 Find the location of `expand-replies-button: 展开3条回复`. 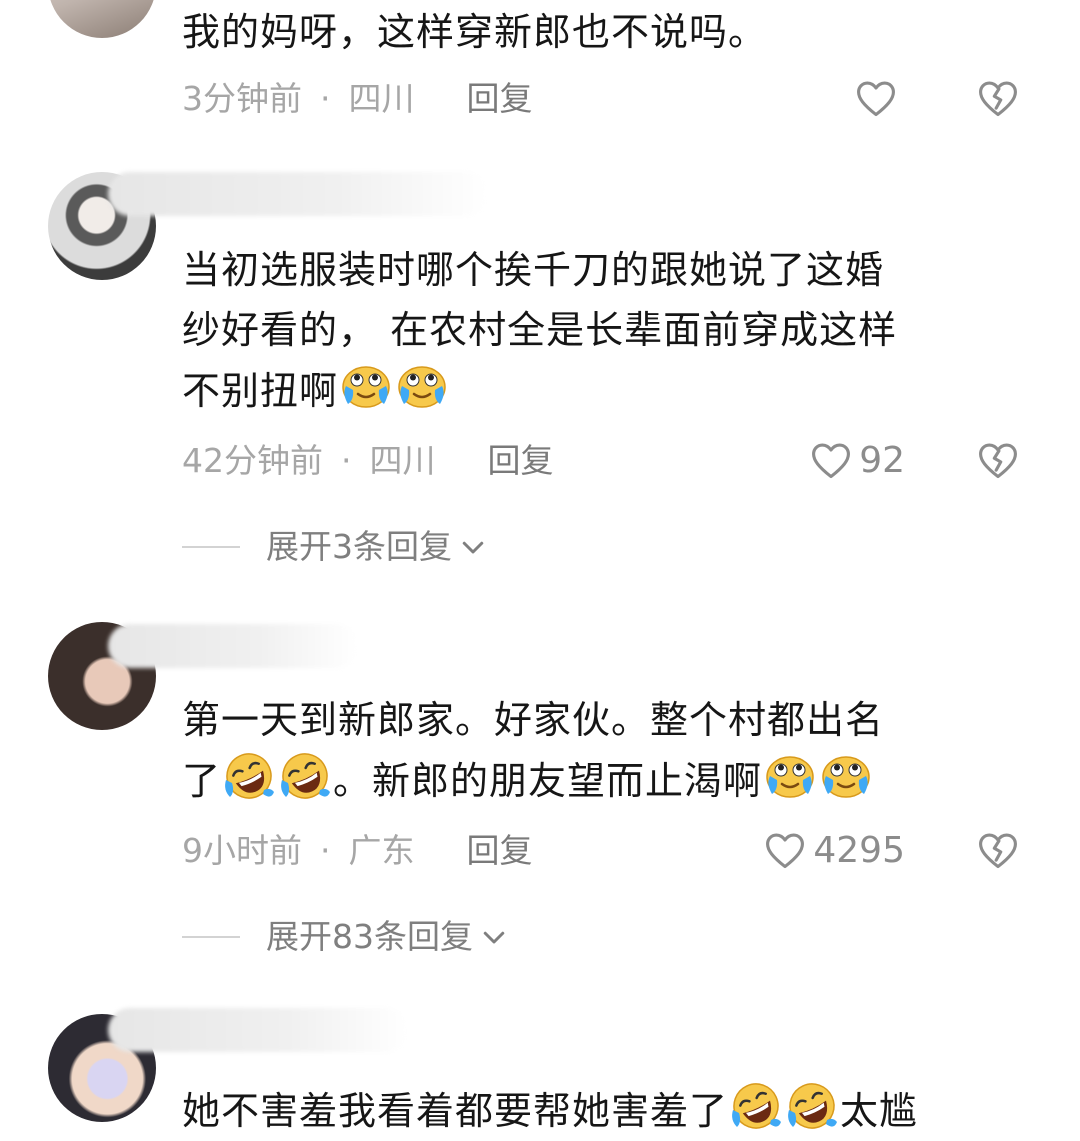

expand-replies-button: 展开3条回复 is located at coordinates (335, 547).